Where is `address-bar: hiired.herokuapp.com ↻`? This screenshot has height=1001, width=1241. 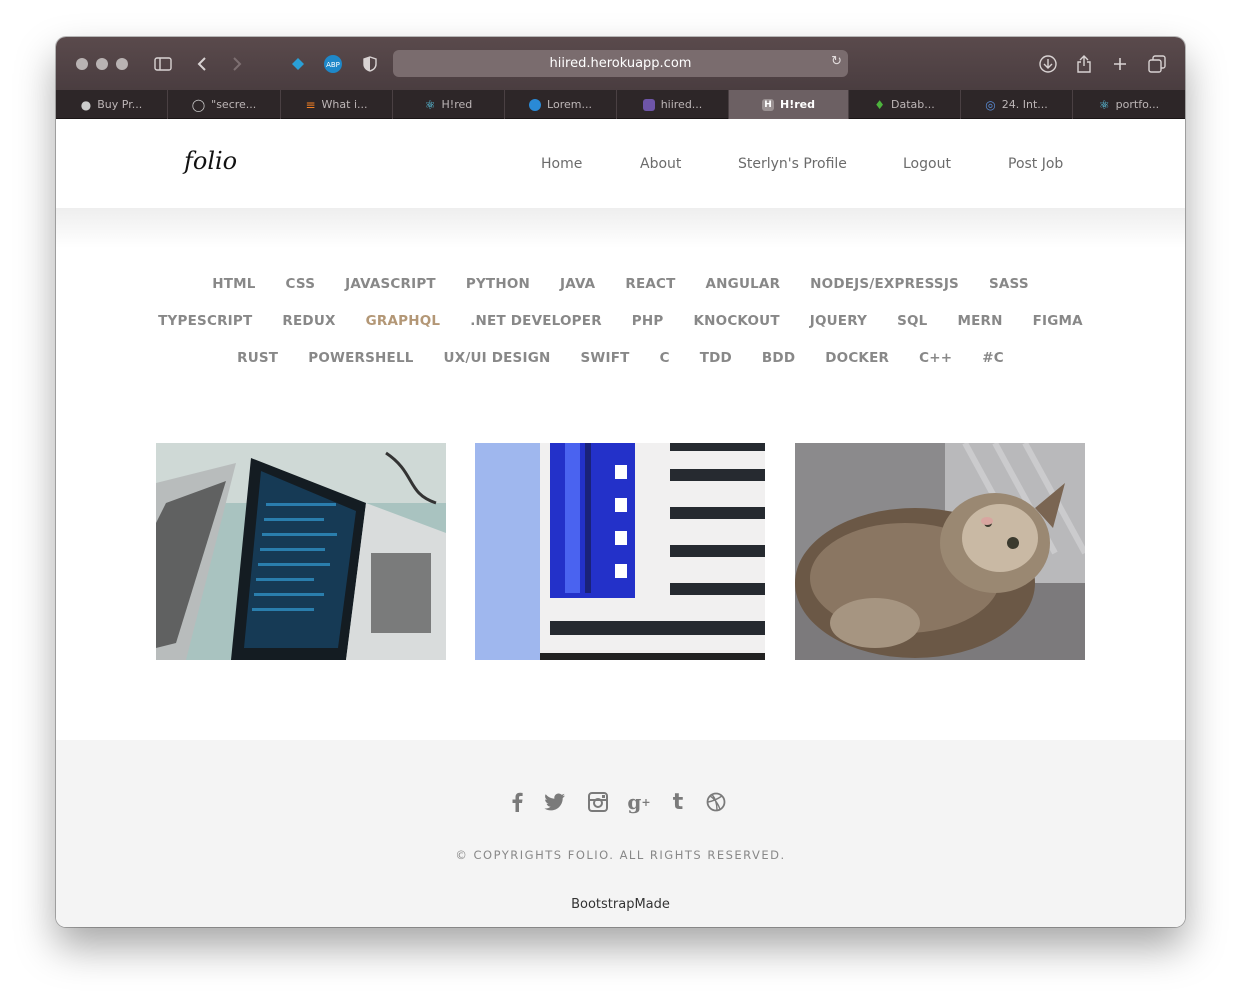
address-bar: hiired.herokuapp.com ↻ is located at coordinates (620, 63).